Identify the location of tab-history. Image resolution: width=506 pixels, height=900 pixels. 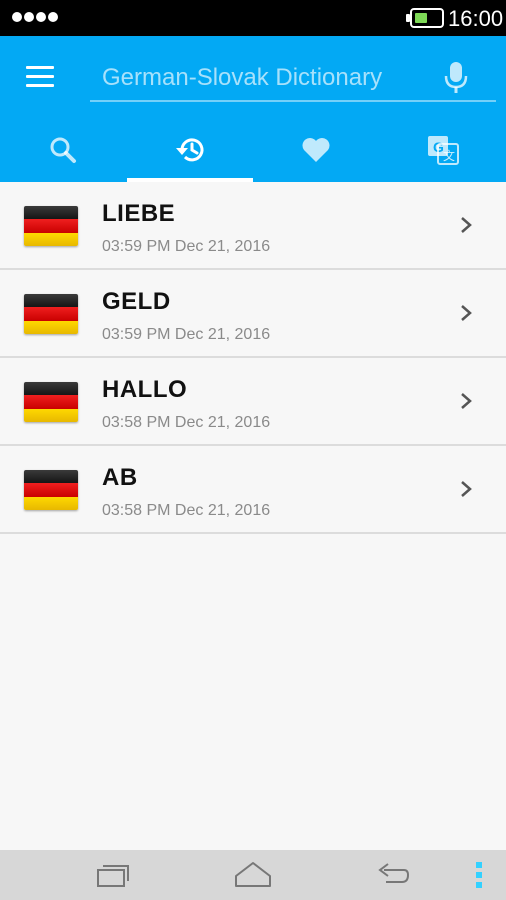
(190, 150).